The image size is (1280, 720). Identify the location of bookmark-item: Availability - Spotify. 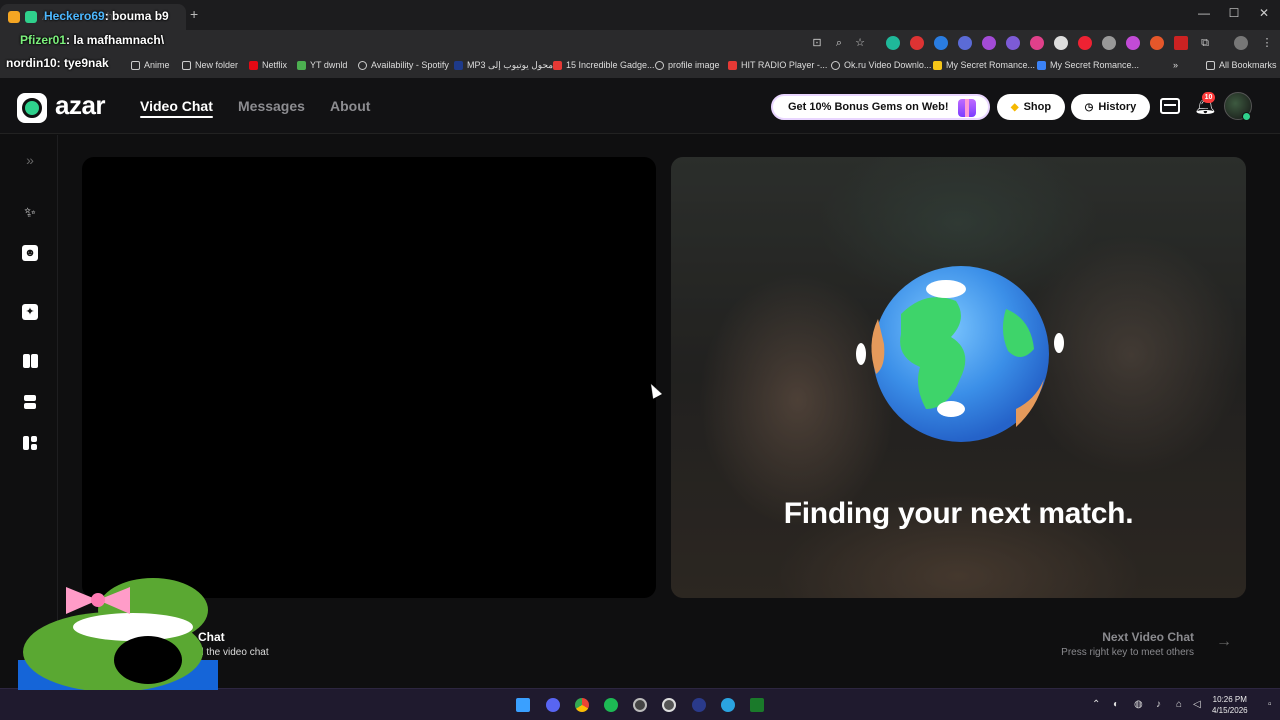
(403, 65).